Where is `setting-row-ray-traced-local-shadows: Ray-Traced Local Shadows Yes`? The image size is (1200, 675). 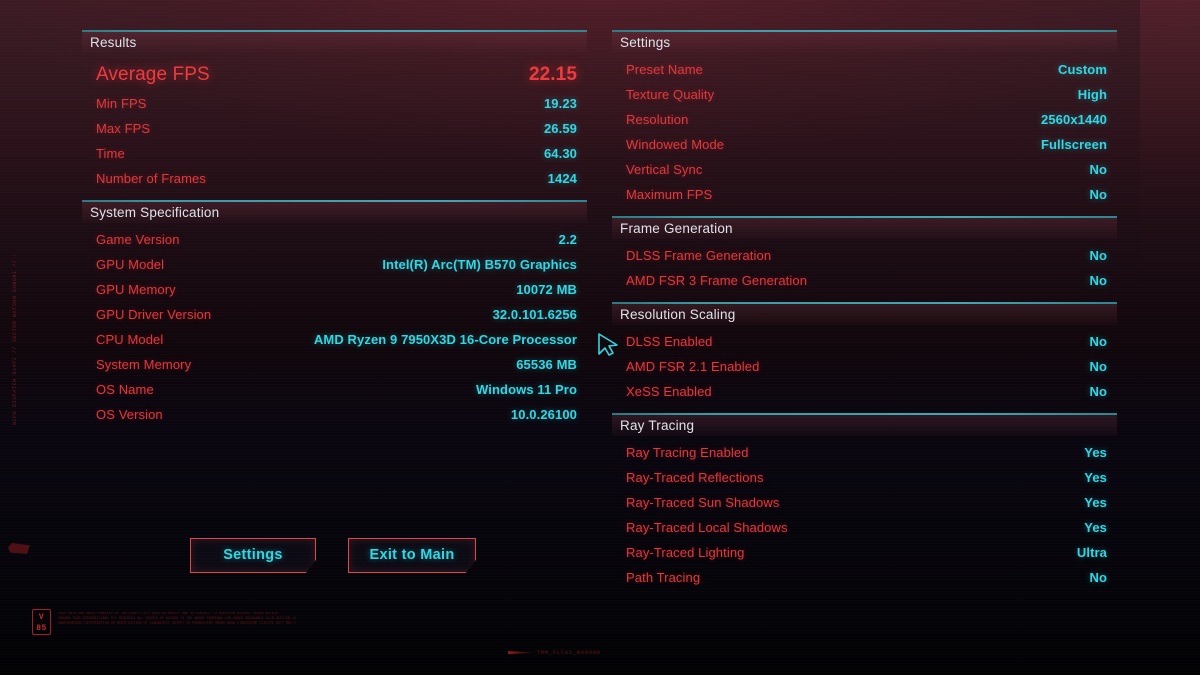 setting-row-ray-traced-local-shadows: Ray-Traced Local Shadows Yes is located at coordinates (864, 527).